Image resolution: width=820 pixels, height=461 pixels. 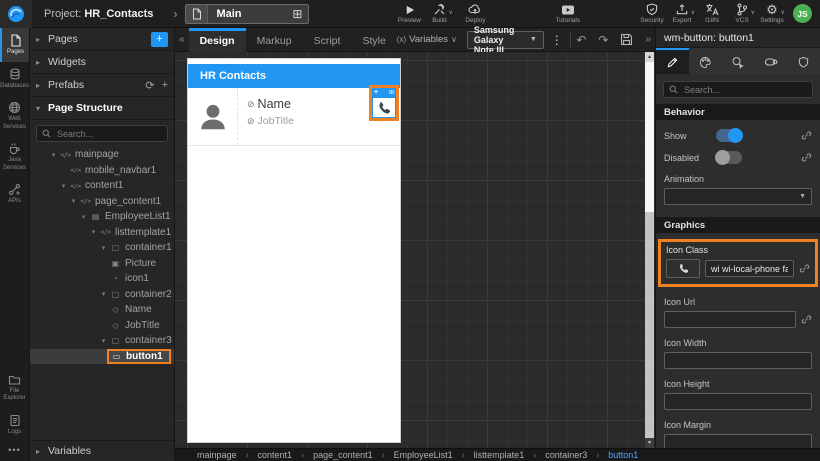 What do you see at coordinates (423, 455) in the screenshot?
I see `breadcrumb-employeelist1: EmployeeList1` at bounding box center [423, 455].